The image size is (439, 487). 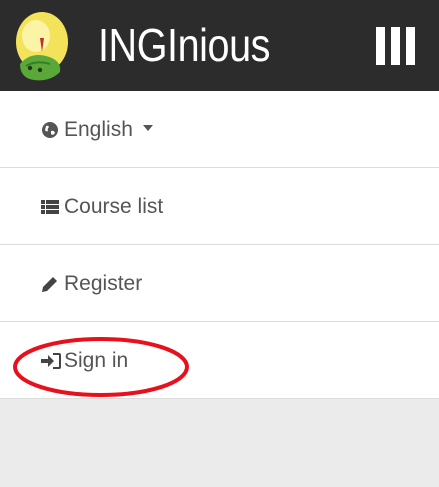 I want to click on sign-in-icon, so click(x=51, y=361).